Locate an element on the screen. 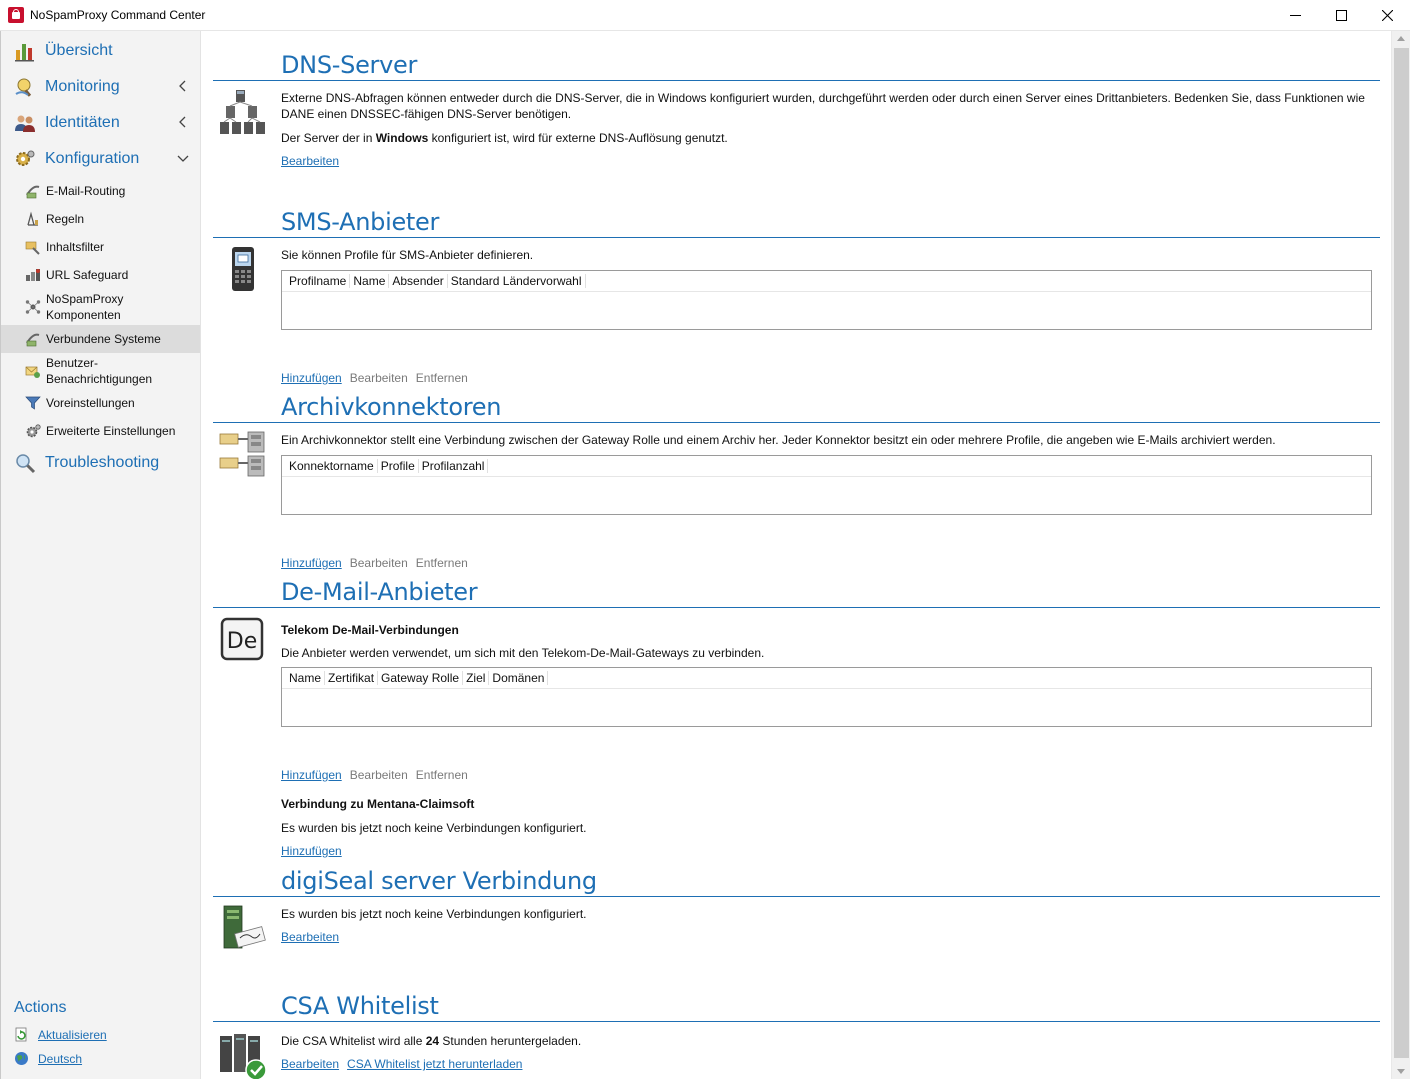 This screenshot has height=1079, width=1410. minimize-icon is located at coordinates (1295, 15).